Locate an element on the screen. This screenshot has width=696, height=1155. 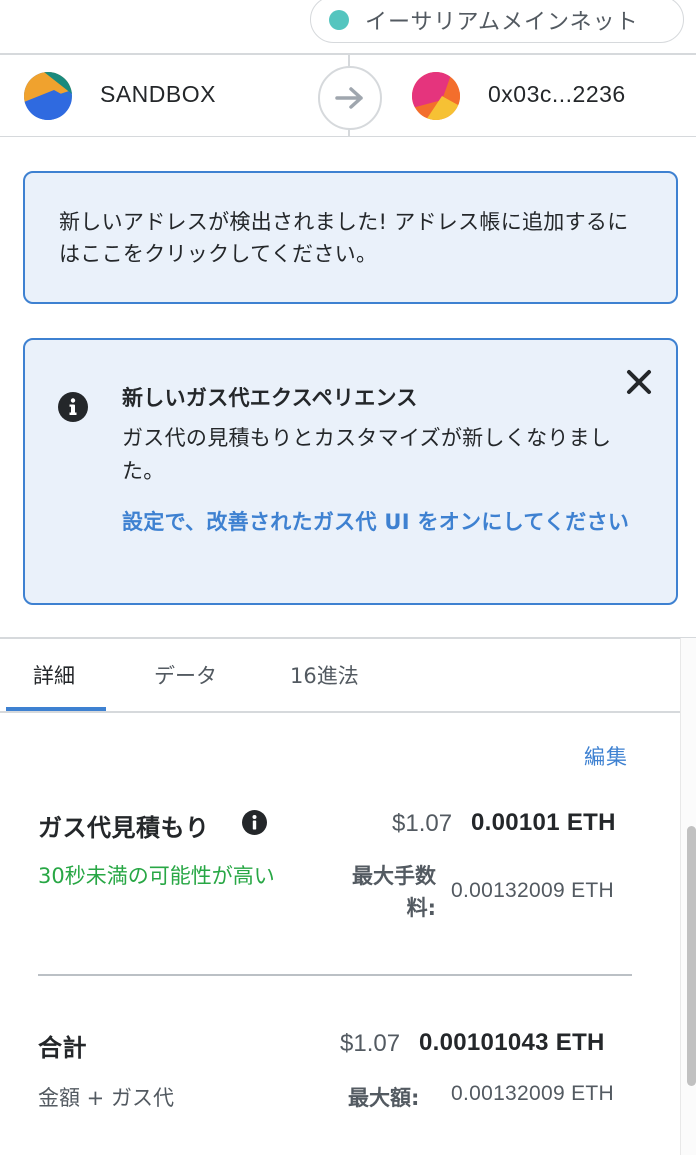
transfer-arrow is located at coordinates (350, 98).